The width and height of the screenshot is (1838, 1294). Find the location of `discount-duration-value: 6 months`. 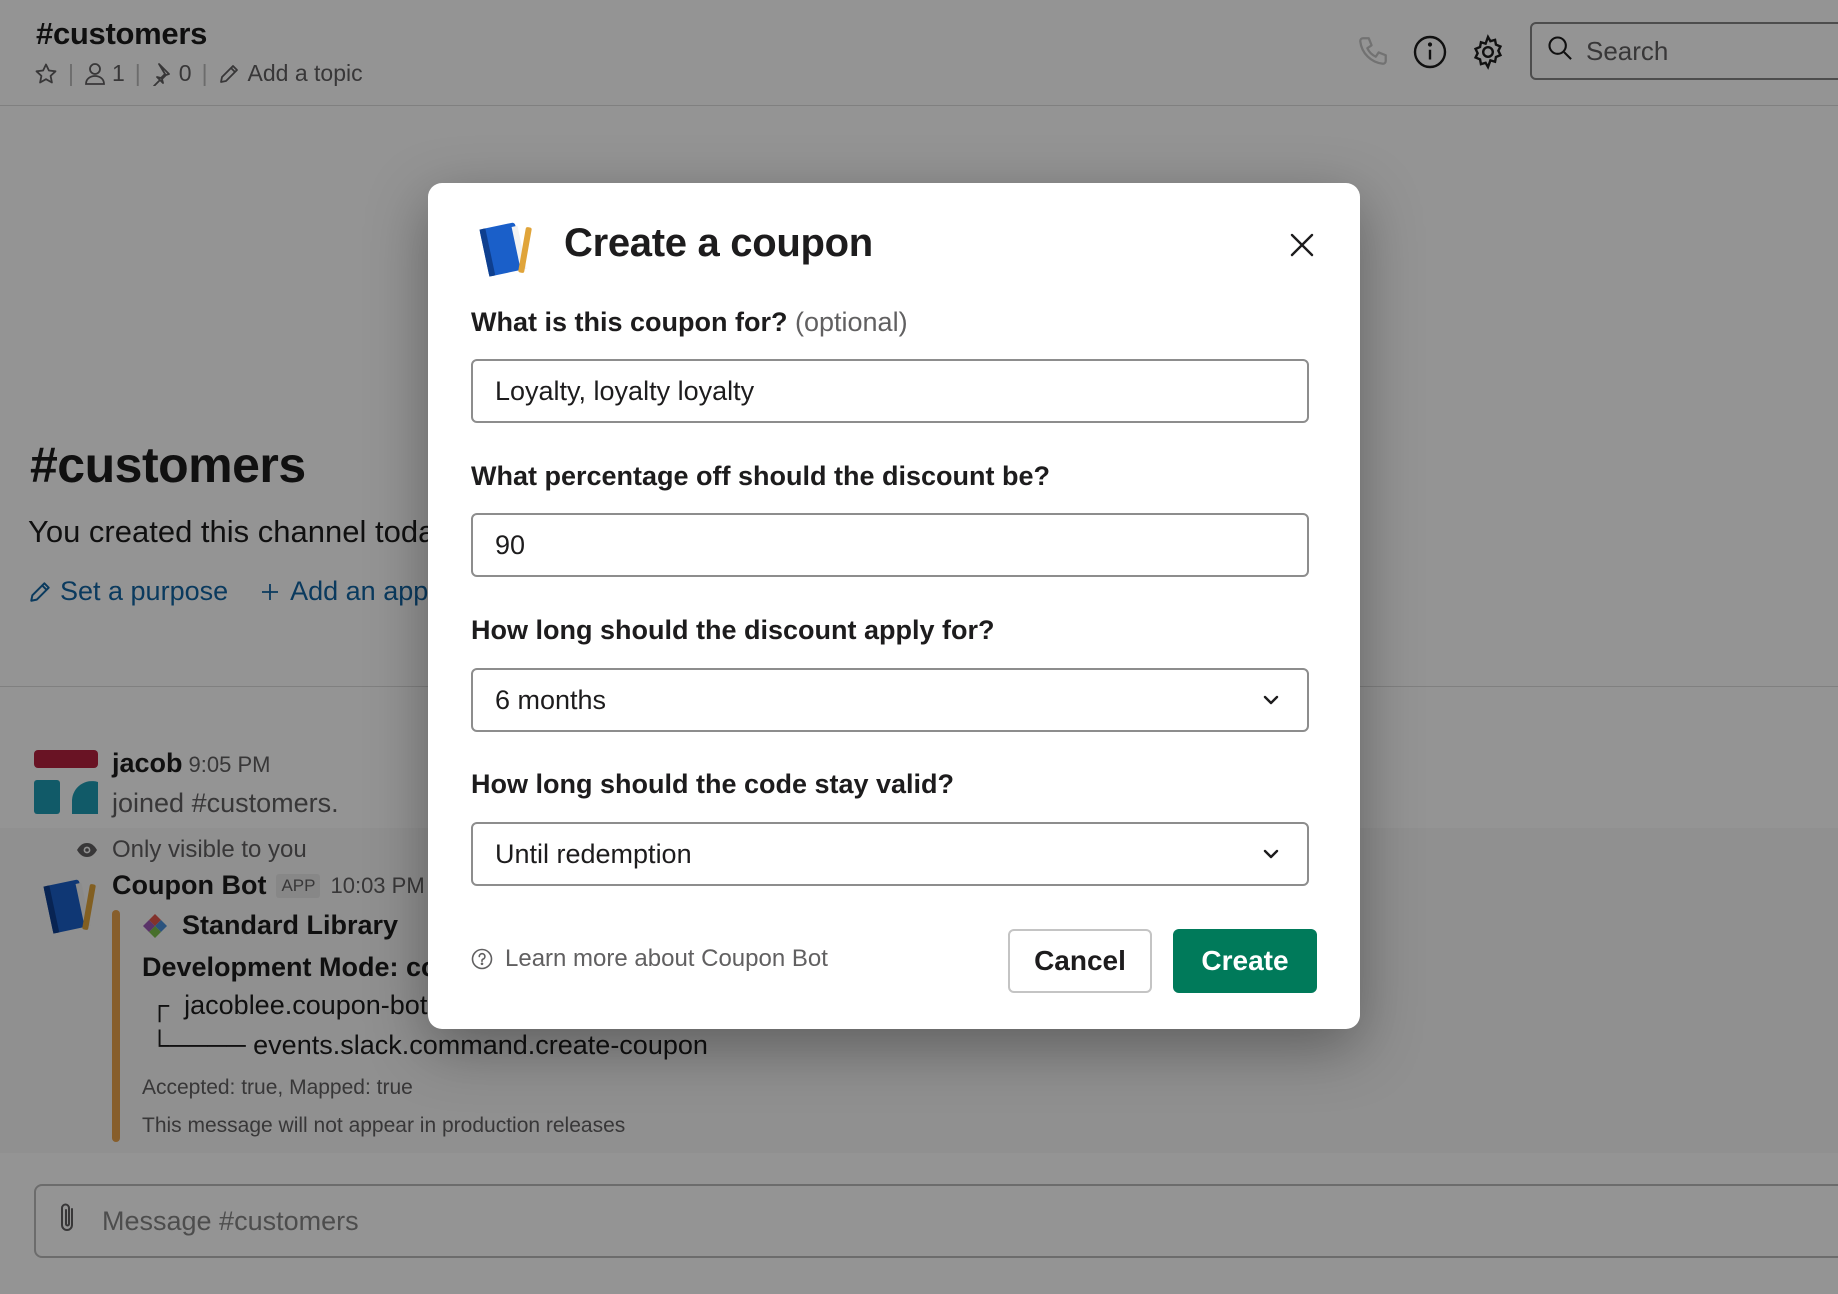

discount-duration-value: 6 months is located at coordinates (551, 699).